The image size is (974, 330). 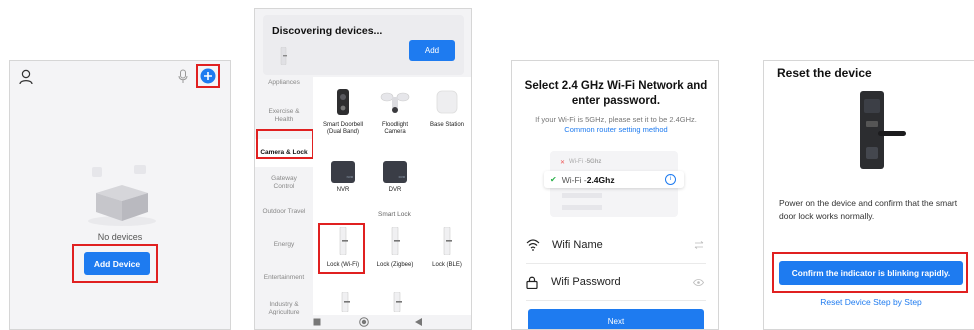 I want to click on add-plus-highlight, so click(x=208, y=76).